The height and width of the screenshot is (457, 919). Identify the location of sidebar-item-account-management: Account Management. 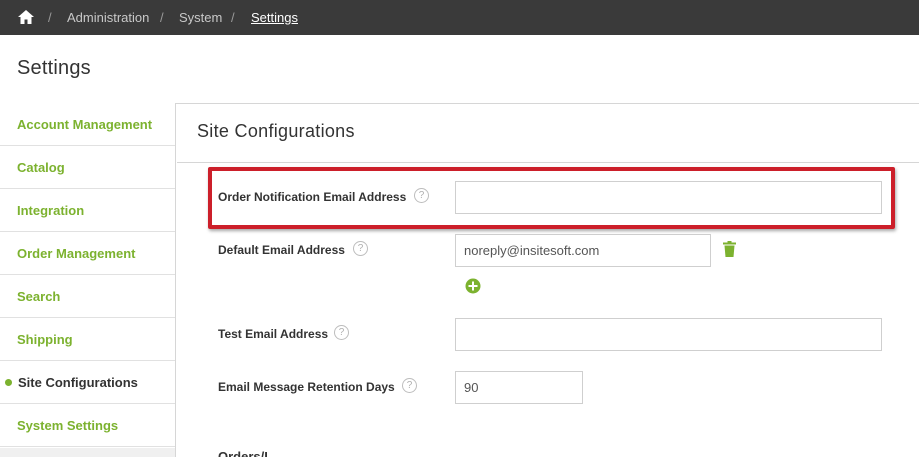
(87, 124).